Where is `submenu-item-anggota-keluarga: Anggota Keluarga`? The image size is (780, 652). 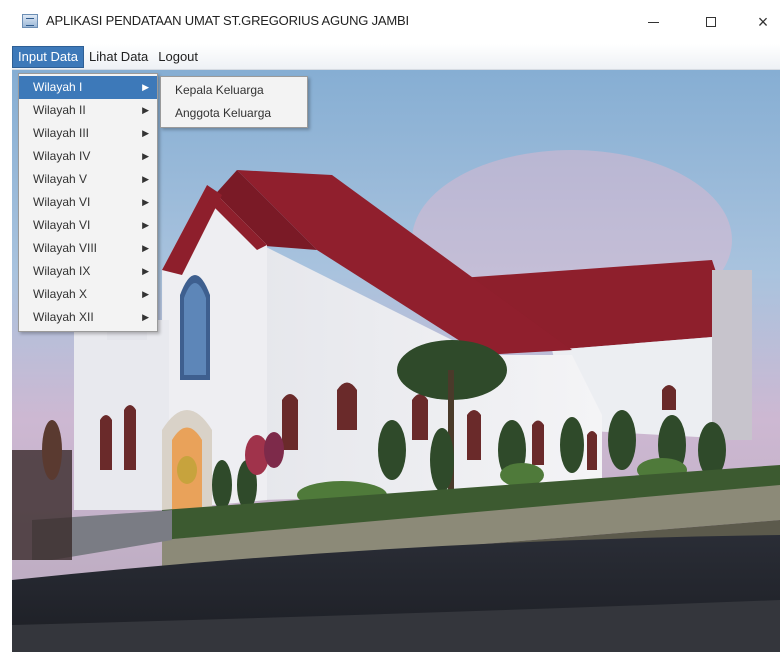
submenu-item-anggota-keluarga: Anggota Keluarga is located at coordinates (234, 113).